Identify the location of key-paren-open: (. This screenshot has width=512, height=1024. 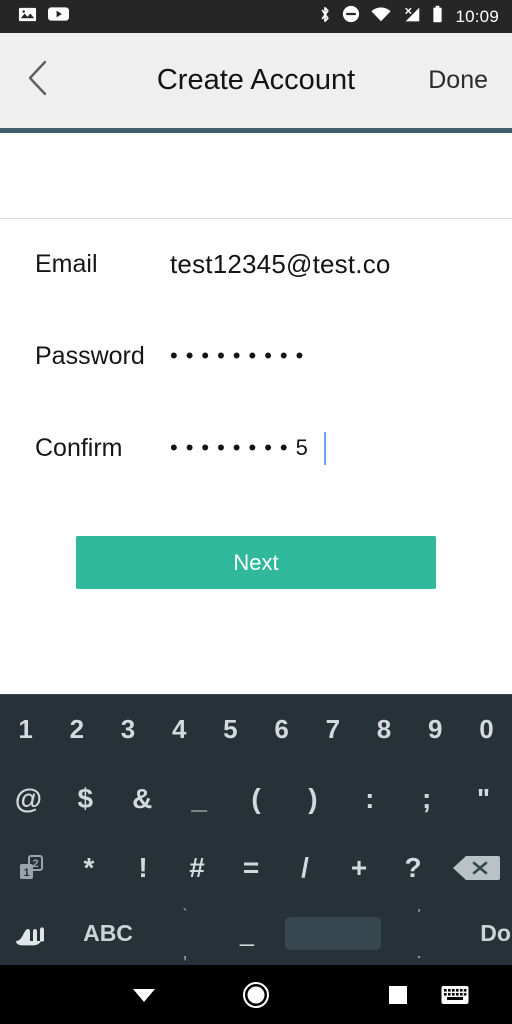
(256, 798).